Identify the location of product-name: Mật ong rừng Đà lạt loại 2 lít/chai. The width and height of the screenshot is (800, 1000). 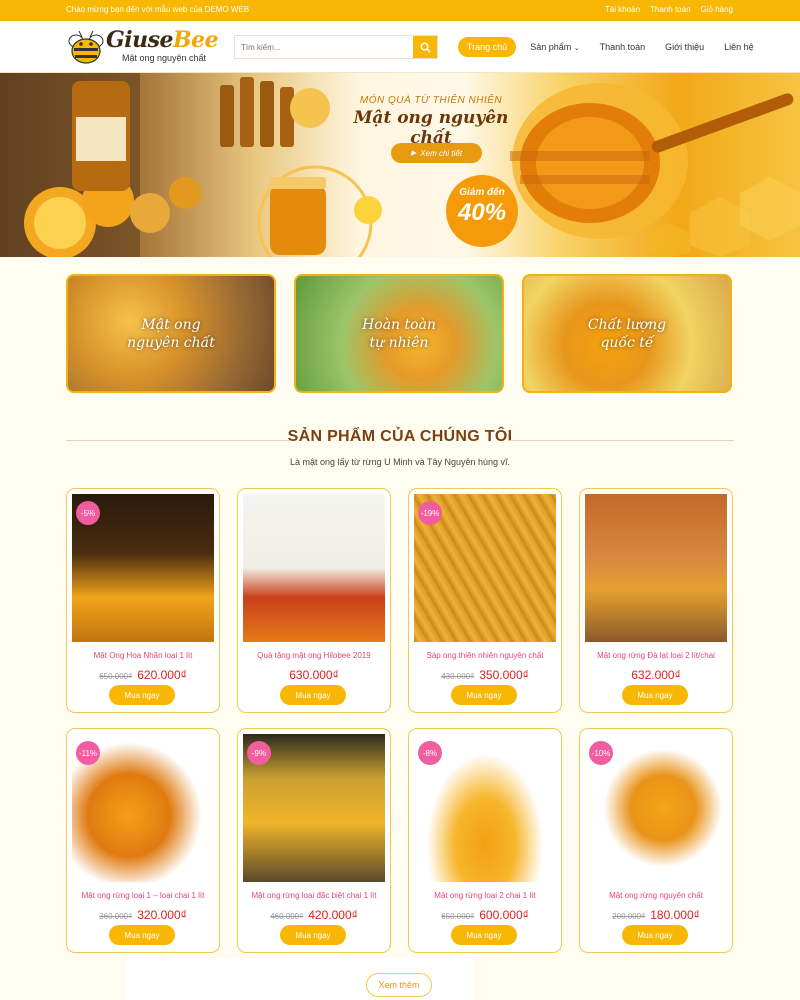
(656, 655).